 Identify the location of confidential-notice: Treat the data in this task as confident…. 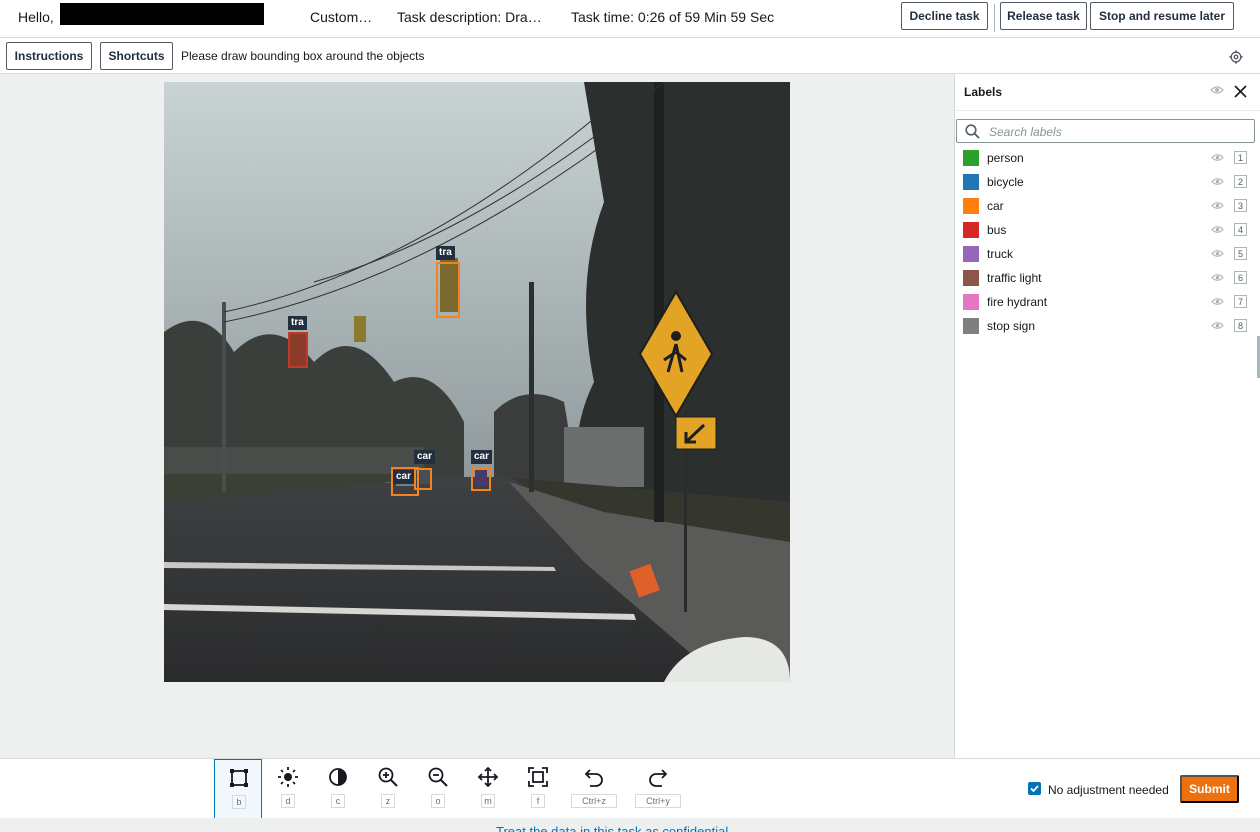
(612, 828).